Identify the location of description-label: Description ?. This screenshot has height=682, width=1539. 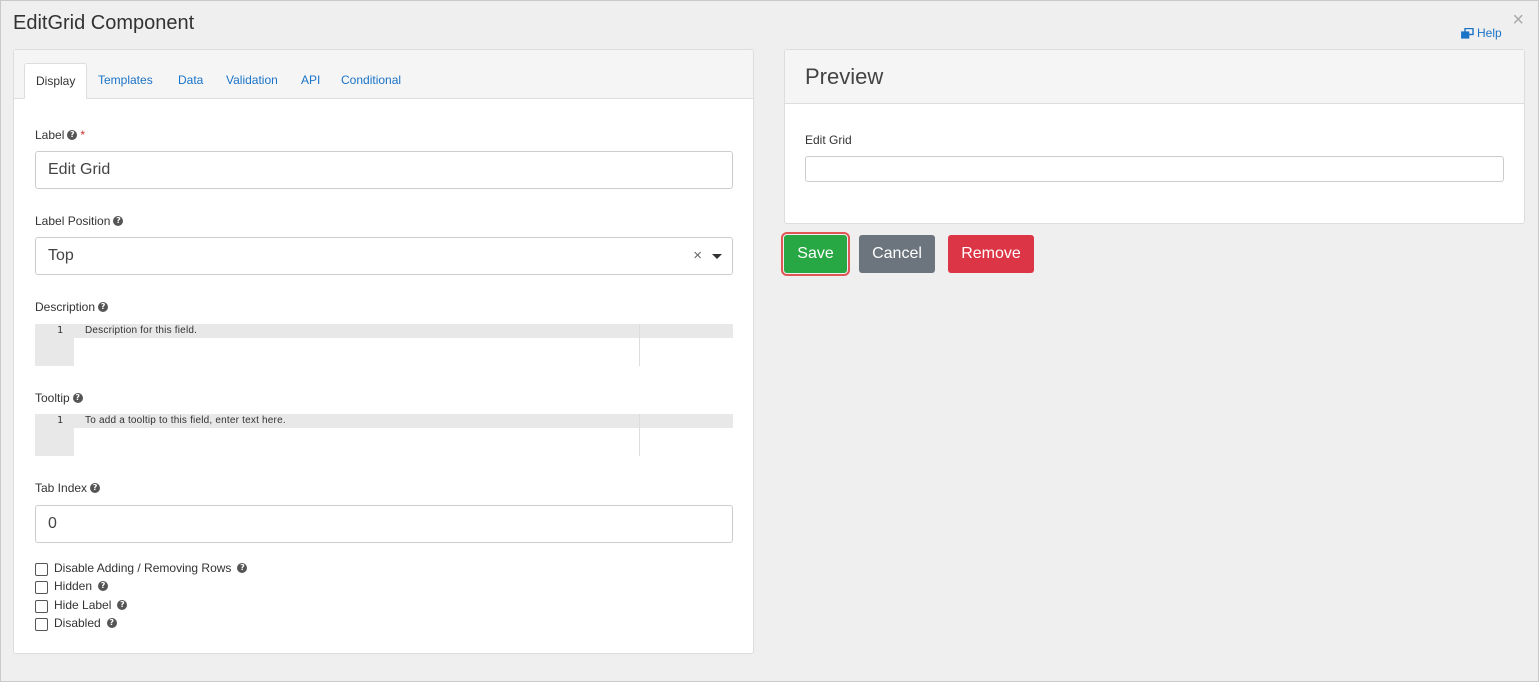
(72, 307).